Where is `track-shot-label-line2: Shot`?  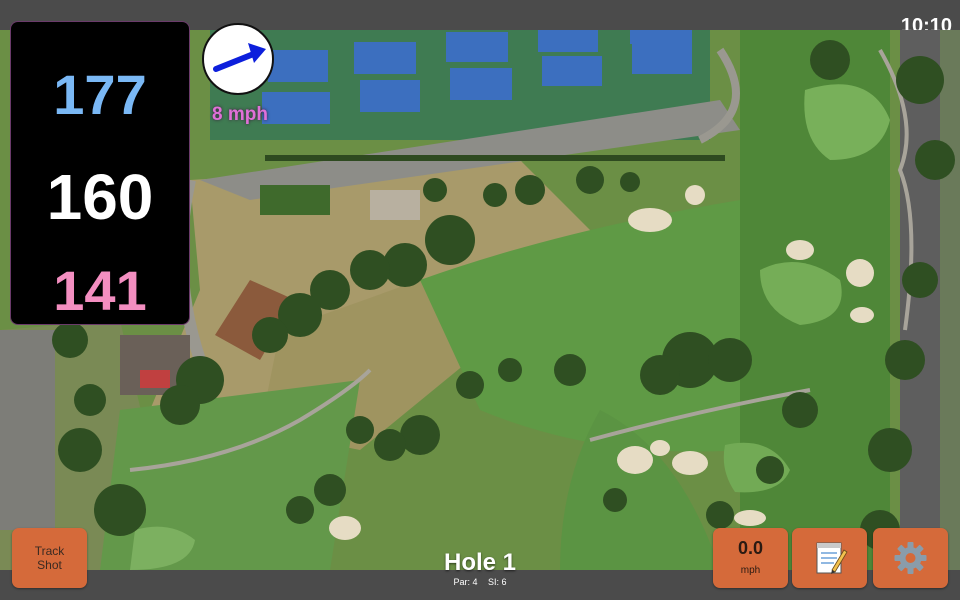 track-shot-label-line2: Shot is located at coordinates (49, 565).